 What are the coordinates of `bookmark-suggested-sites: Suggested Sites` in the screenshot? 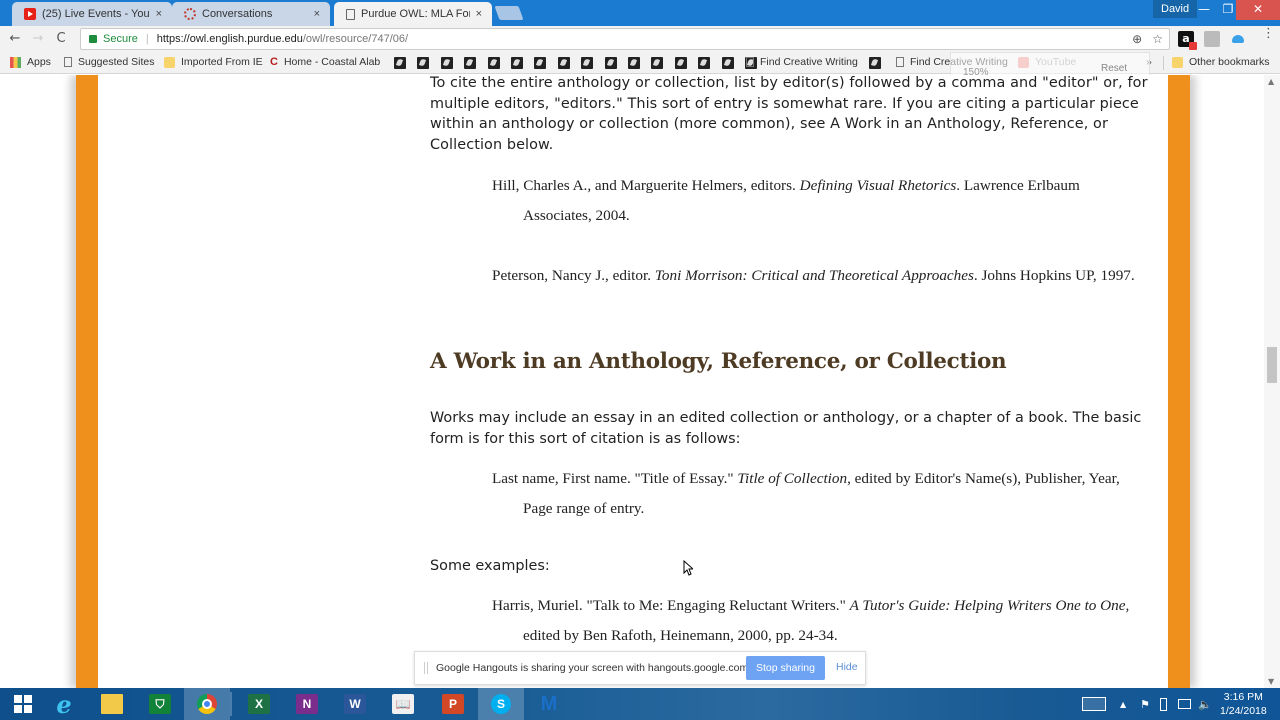 It's located at (109, 62).